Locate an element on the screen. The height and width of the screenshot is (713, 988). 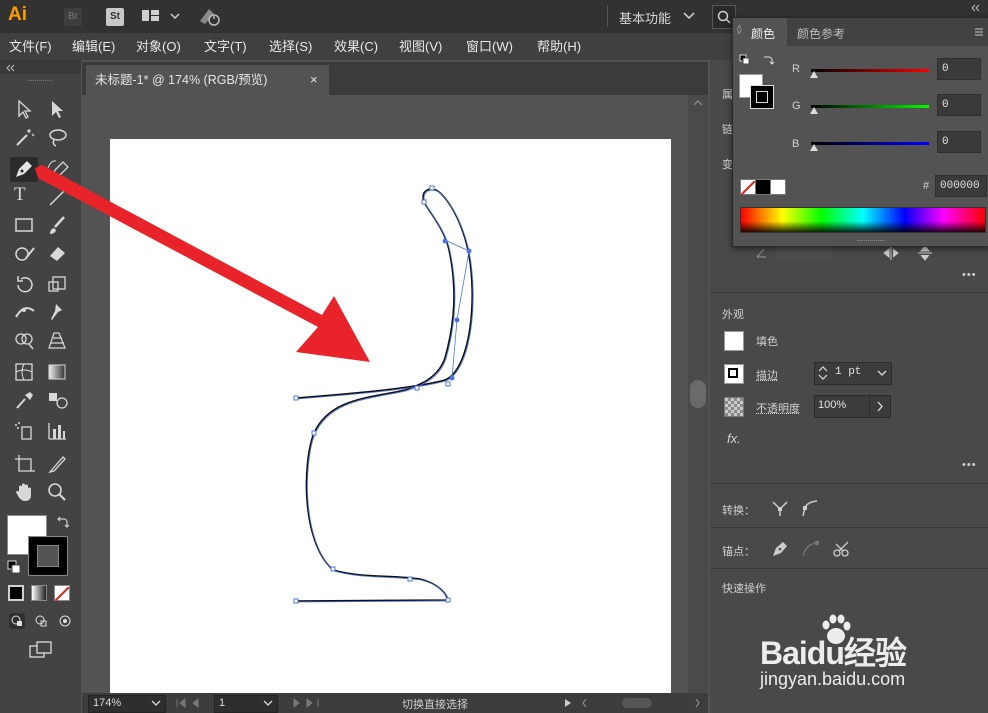
green-slider-thumb is located at coordinates (814, 110).